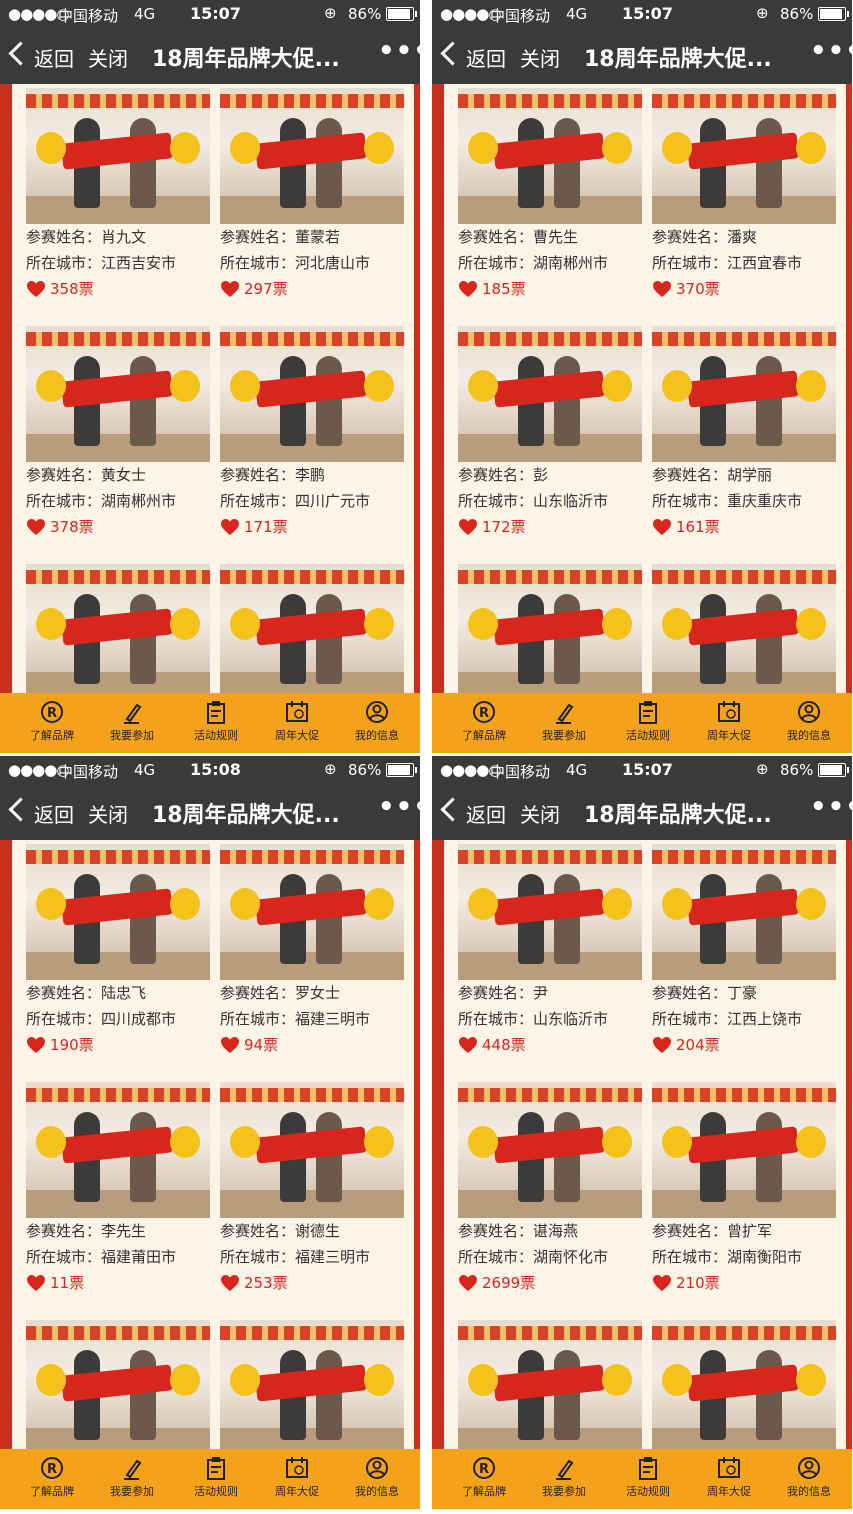 The width and height of the screenshot is (853, 1514). I want to click on contestant-card: 参赛姓名：董蒙若 所在城市：河北唐山市 297 票, so click(312, 195).